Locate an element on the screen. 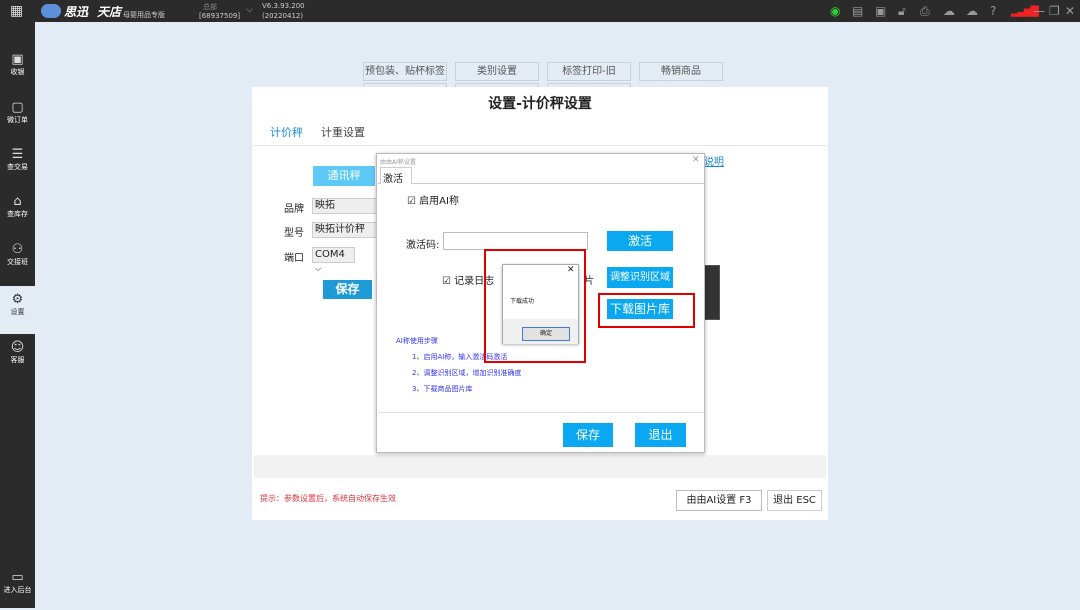  port-value: COM4 is located at coordinates (330, 254).